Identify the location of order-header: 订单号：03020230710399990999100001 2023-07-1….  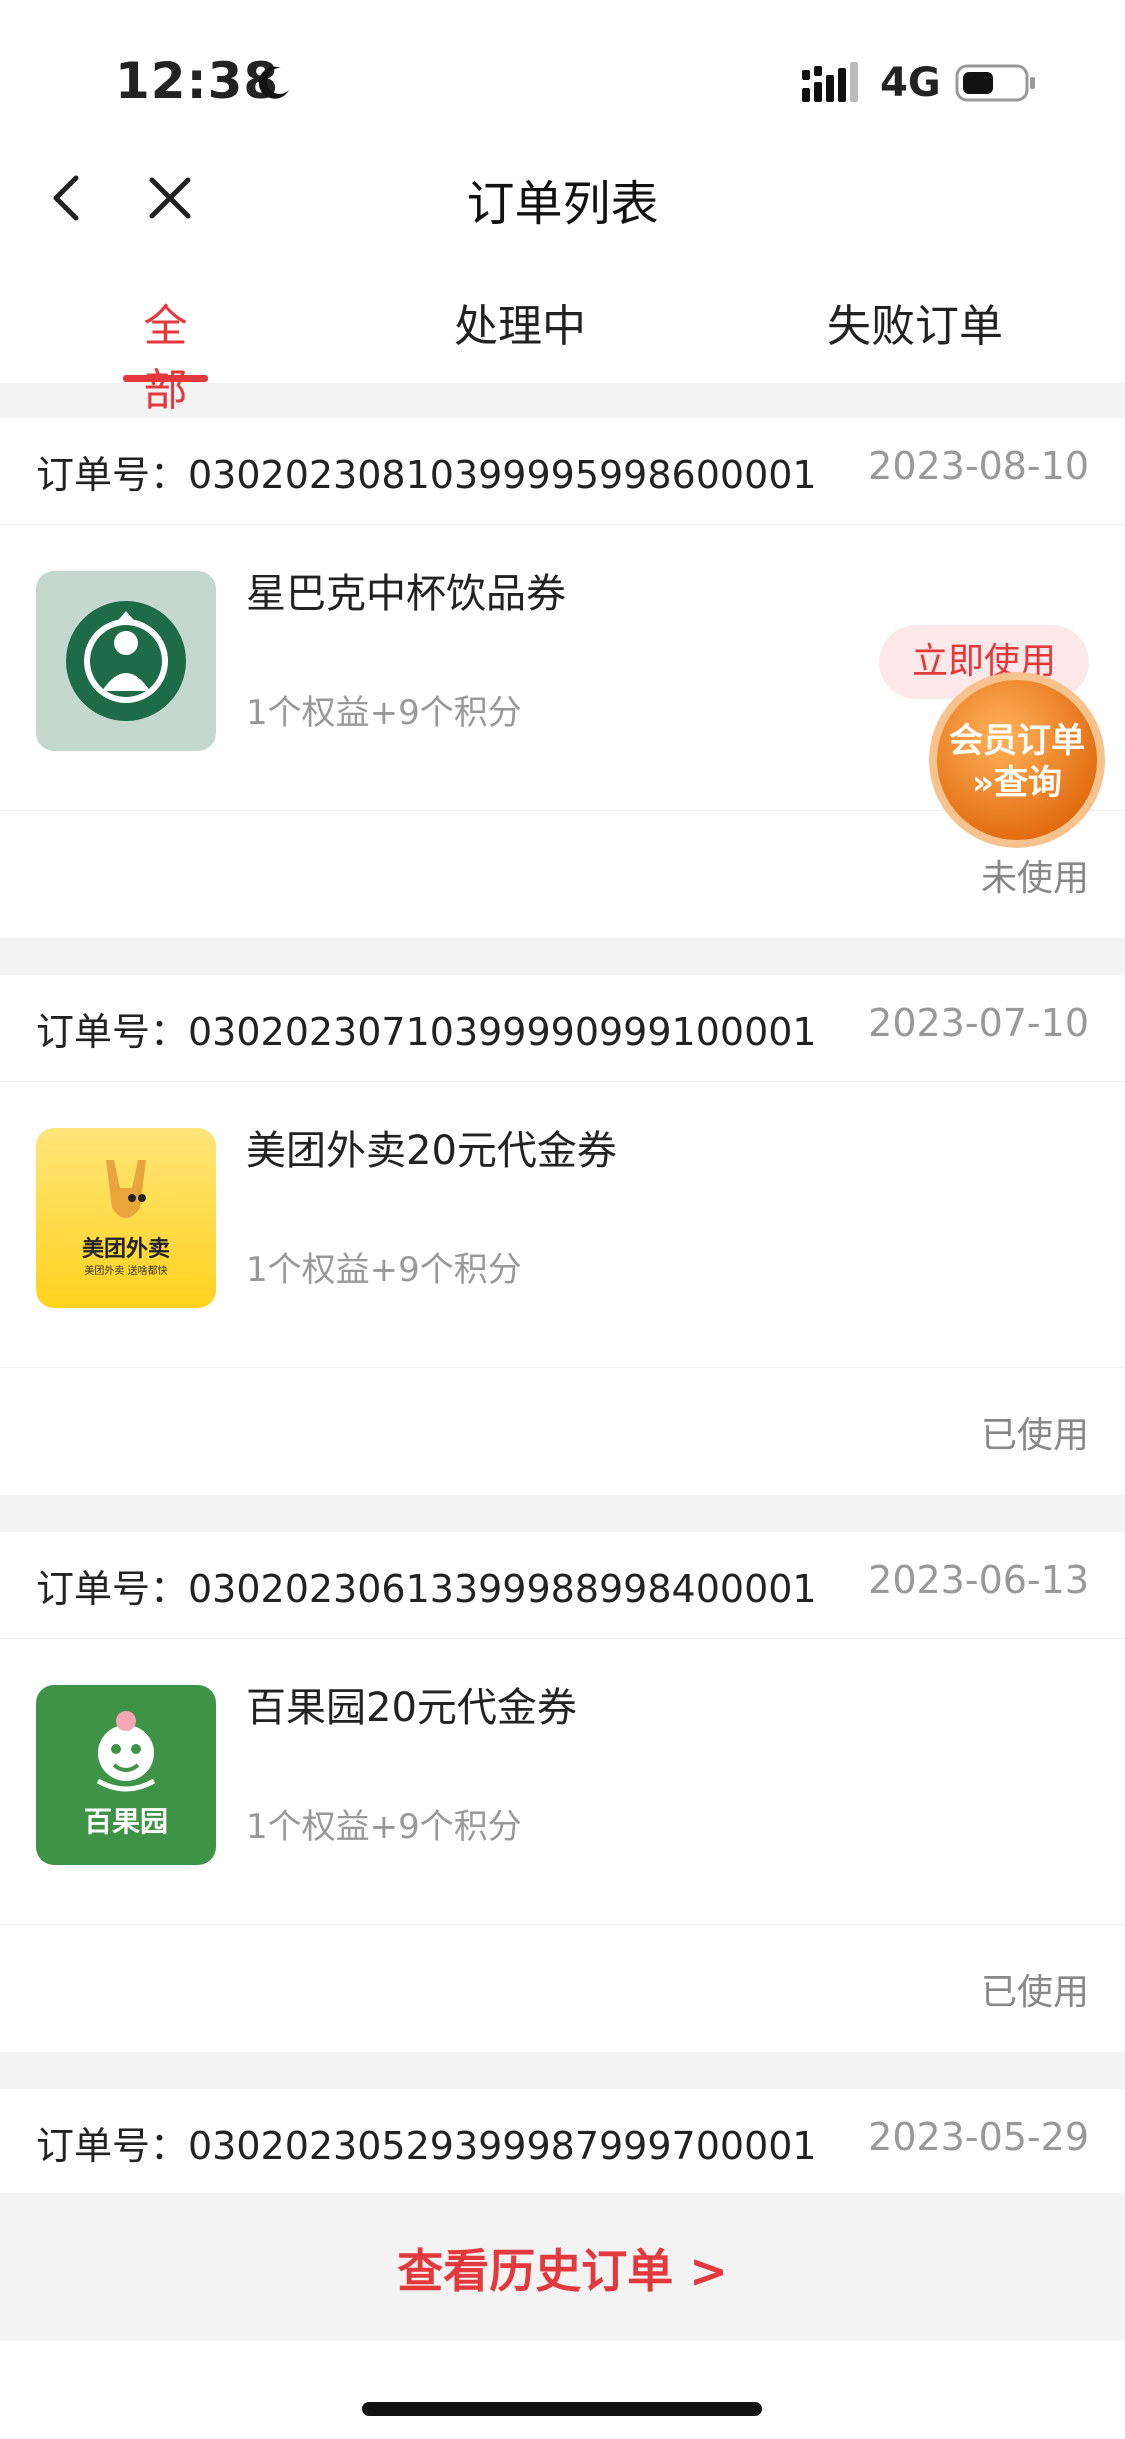
(562, 1028).